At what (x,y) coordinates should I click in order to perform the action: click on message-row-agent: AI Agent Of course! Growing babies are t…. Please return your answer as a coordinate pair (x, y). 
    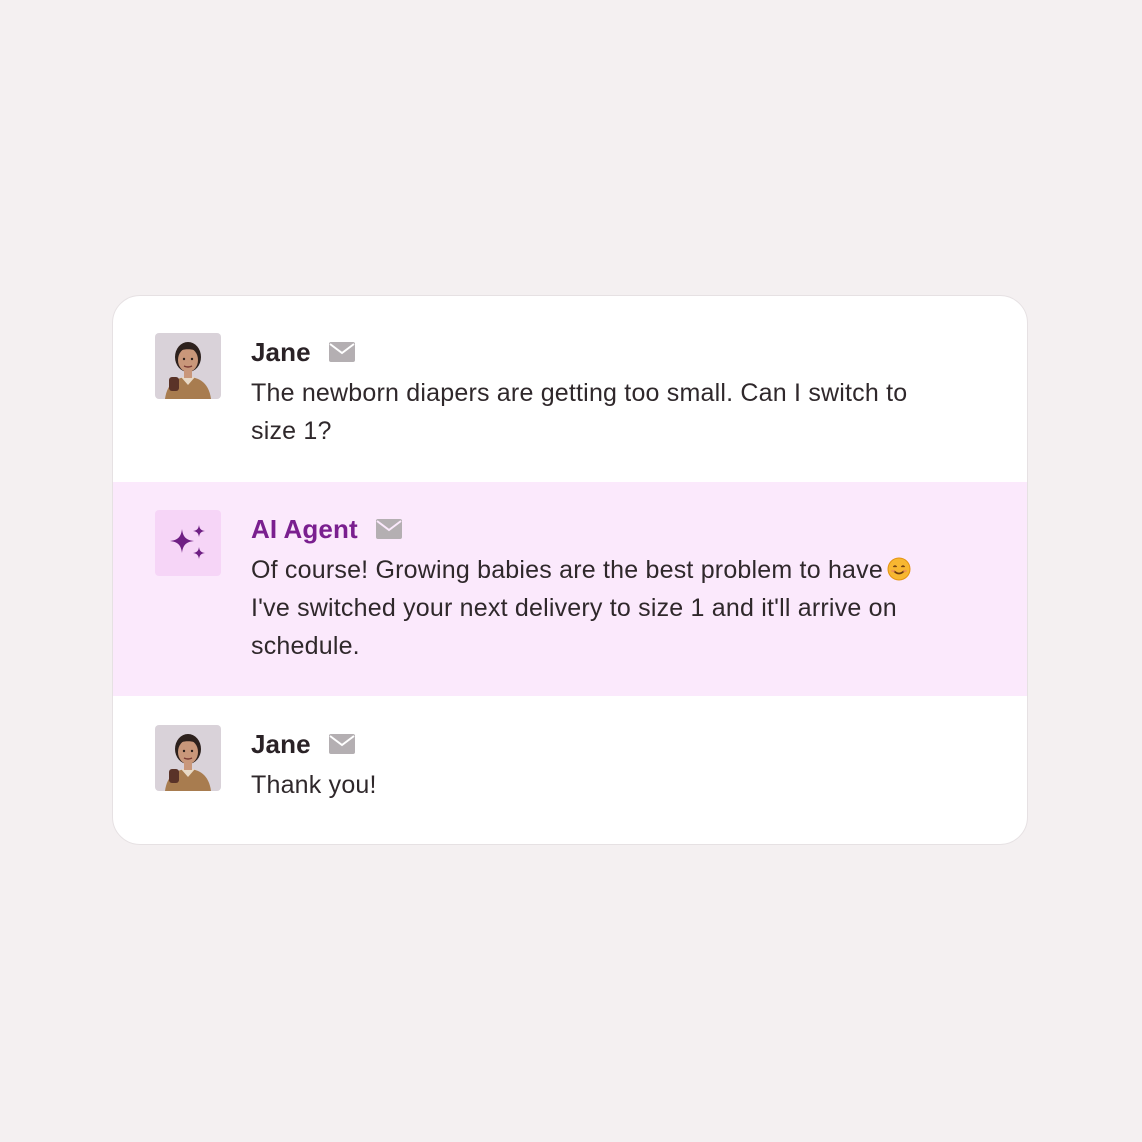
    Looking at the image, I should click on (570, 589).